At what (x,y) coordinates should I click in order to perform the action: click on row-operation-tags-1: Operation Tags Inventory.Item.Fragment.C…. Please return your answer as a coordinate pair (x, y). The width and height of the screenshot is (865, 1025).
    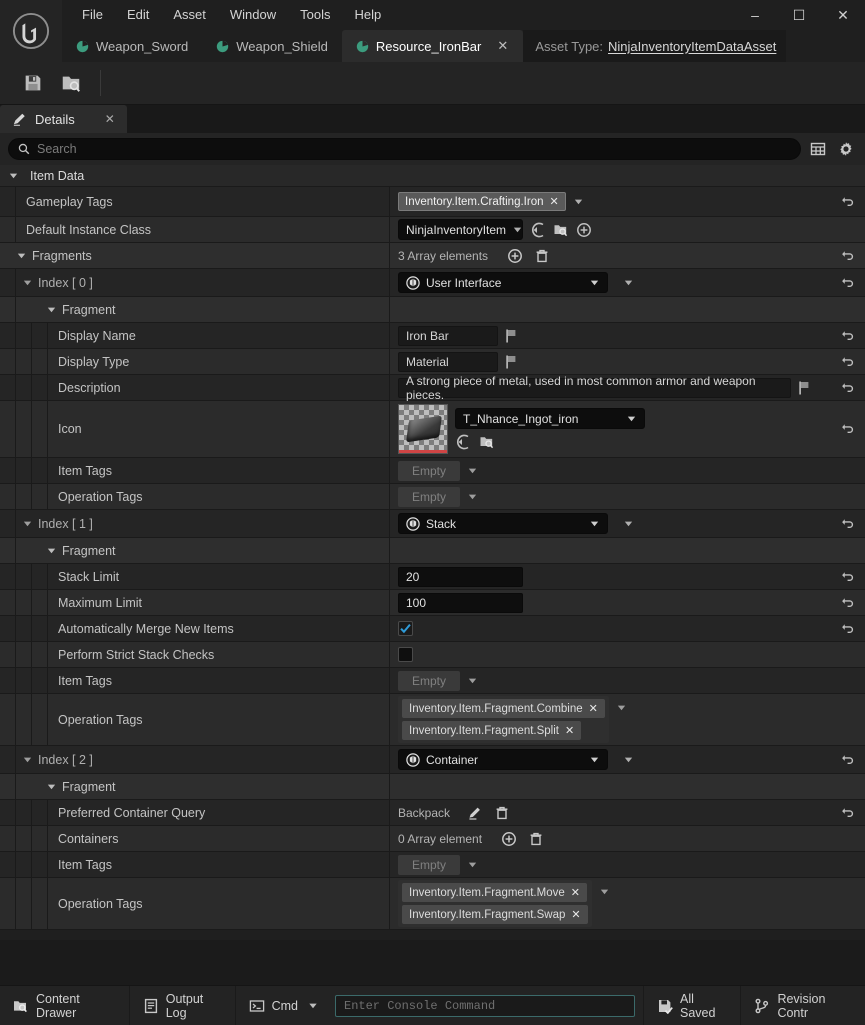
    Looking at the image, I should click on (432, 720).